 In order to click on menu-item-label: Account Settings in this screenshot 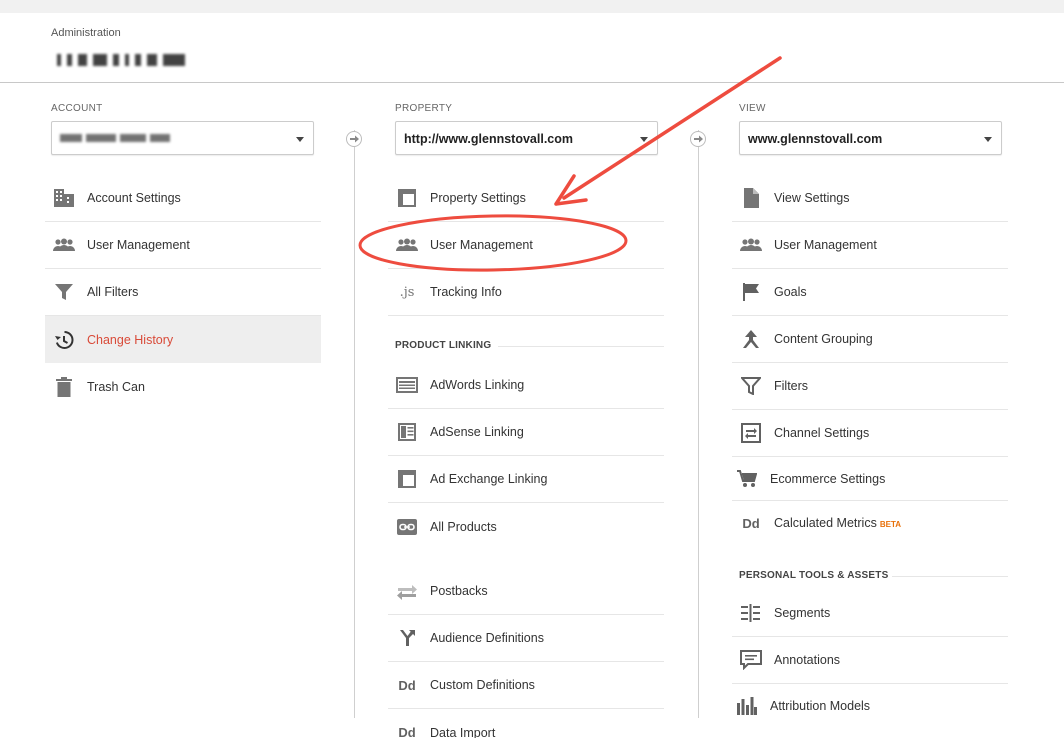, I will do `click(134, 198)`.